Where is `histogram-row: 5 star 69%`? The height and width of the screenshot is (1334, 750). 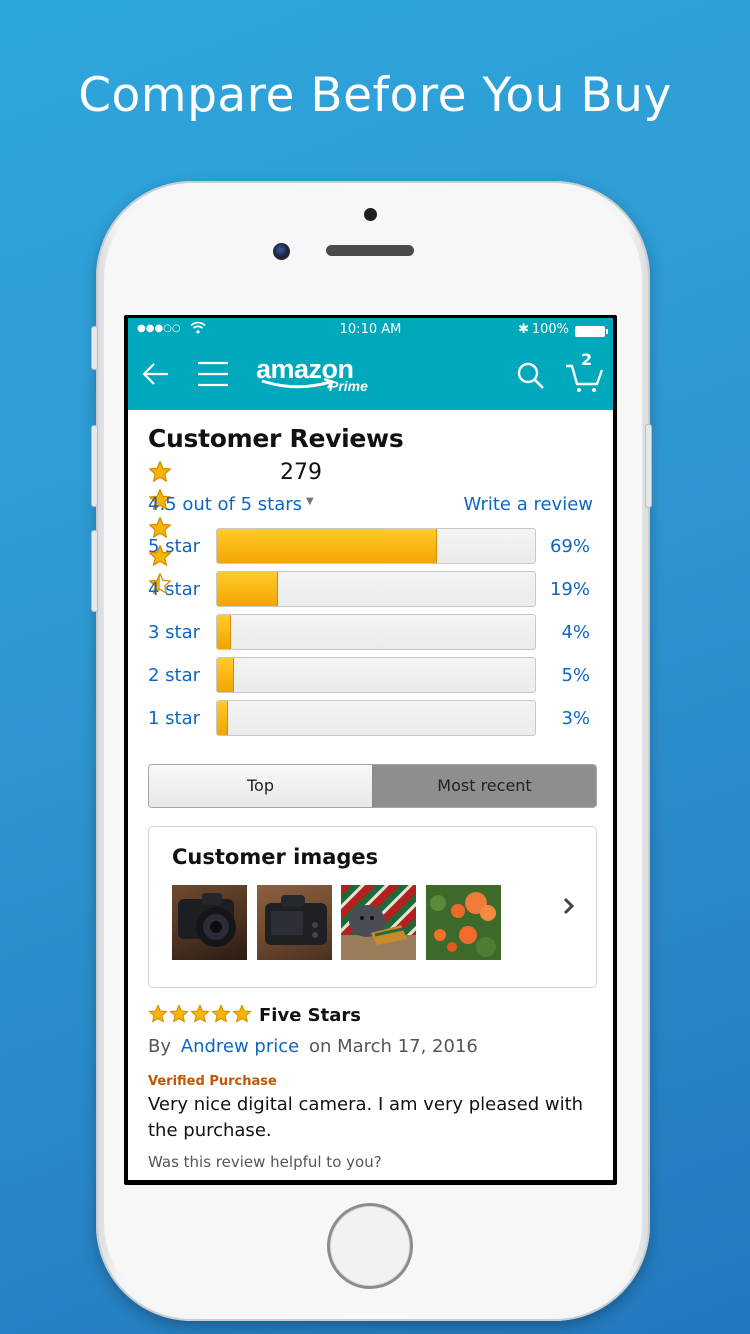
histogram-row: 5 star 69% is located at coordinates (373, 547).